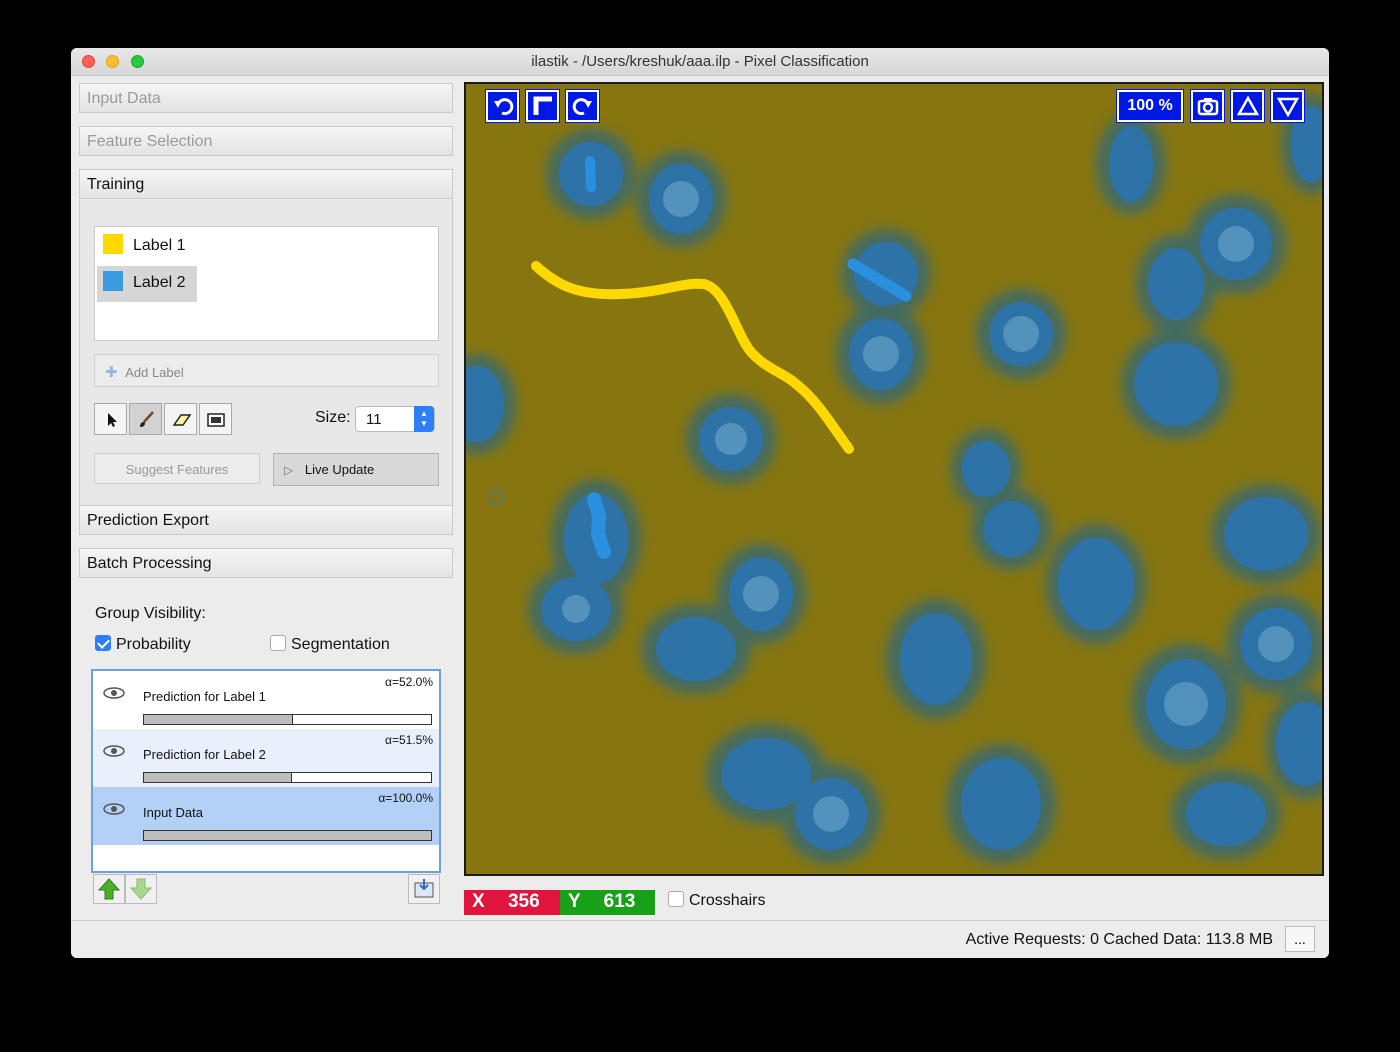 Image resolution: width=1400 pixels, height=1052 pixels. I want to click on probability-checkbox: Probability, so click(143, 644).